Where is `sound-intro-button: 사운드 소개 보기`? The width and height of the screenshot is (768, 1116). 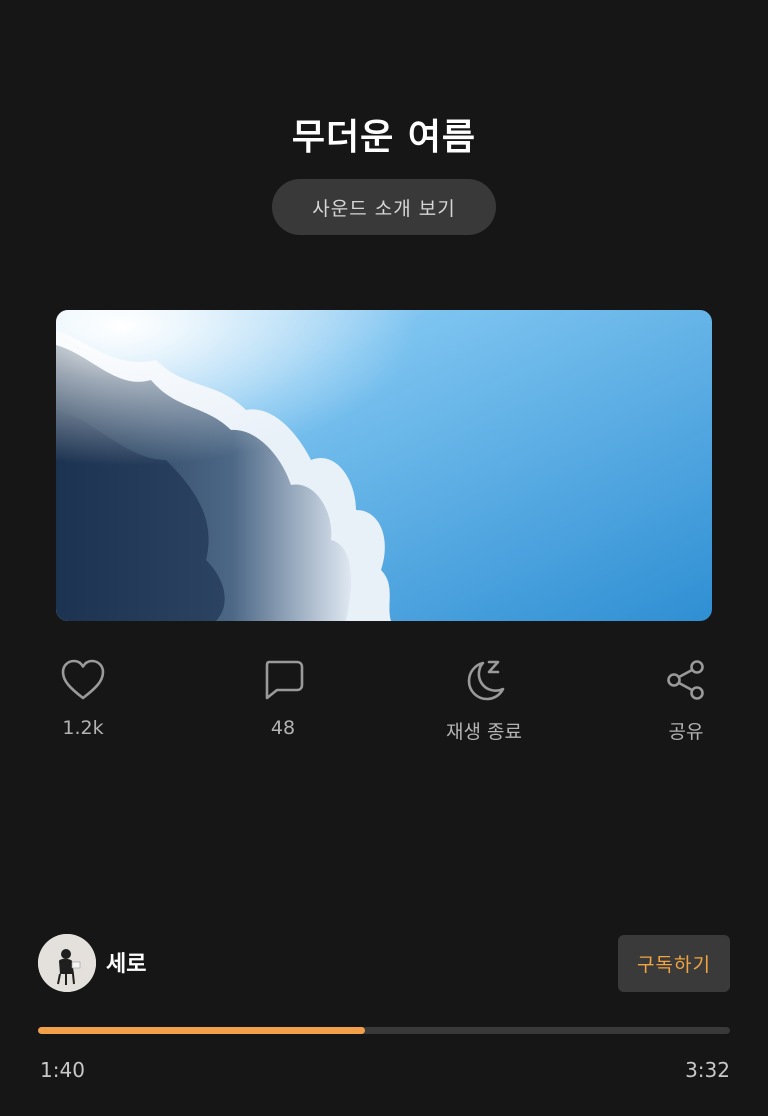 sound-intro-button: 사운드 소개 보기 is located at coordinates (384, 207).